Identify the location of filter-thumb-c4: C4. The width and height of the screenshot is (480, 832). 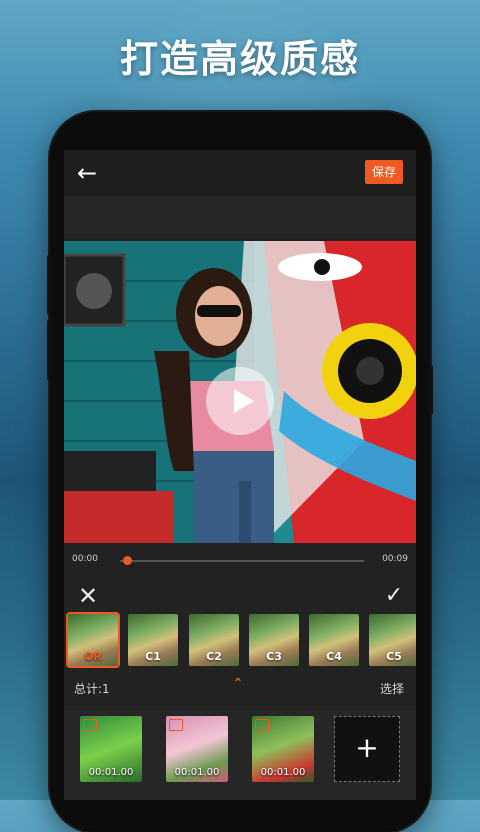
(334, 640).